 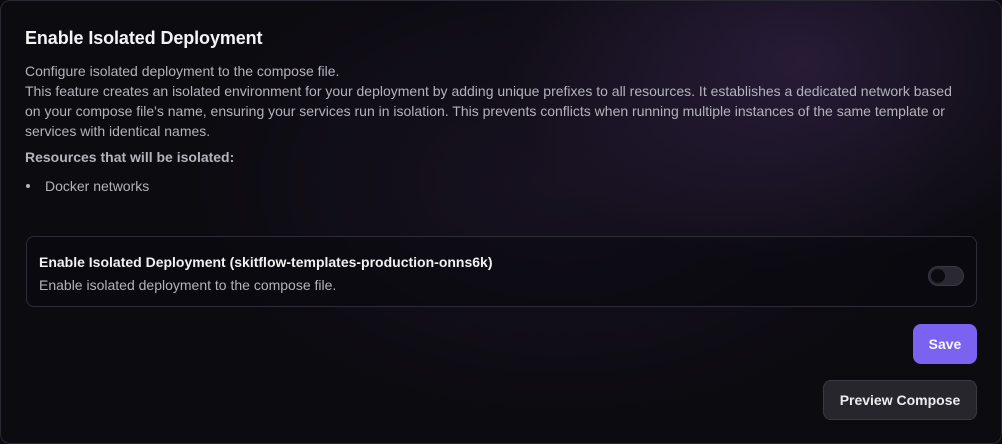 I want to click on preview-compose-button: Preview Compose, so click(x=900, y=400).